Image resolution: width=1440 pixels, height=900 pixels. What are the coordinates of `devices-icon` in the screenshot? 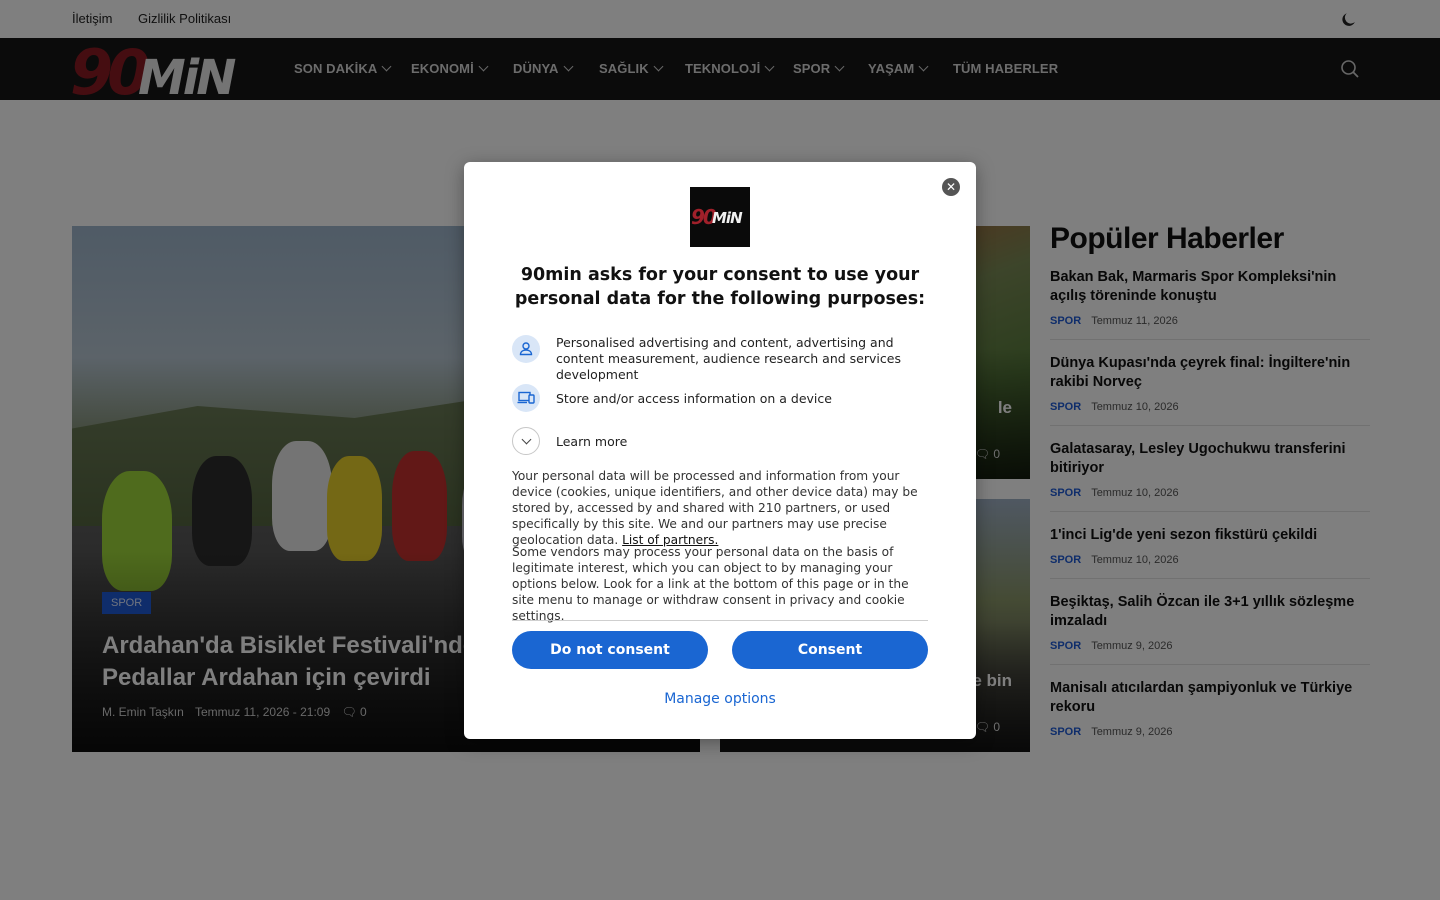 It's located at (526, 398).